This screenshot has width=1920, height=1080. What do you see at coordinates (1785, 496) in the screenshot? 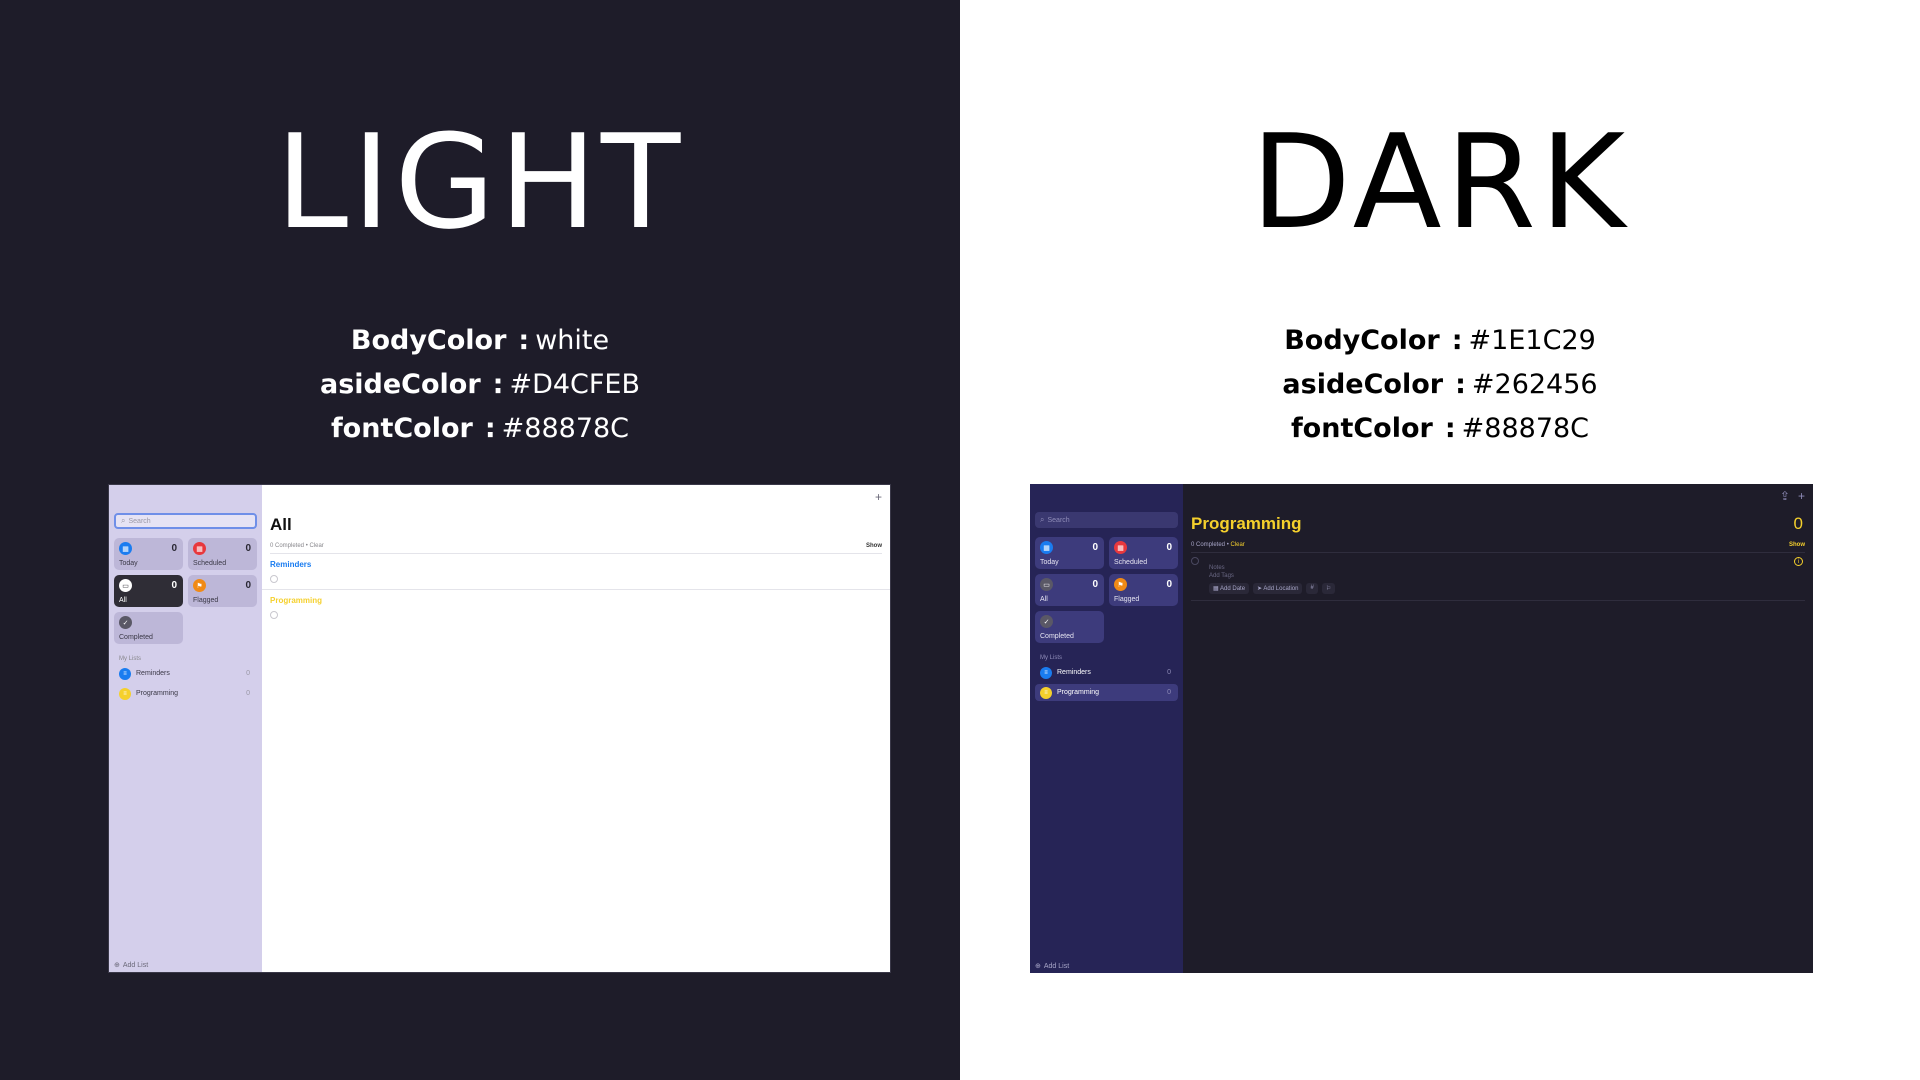
I see `share-icon: ⇪` at bounding box center [1785, 496].